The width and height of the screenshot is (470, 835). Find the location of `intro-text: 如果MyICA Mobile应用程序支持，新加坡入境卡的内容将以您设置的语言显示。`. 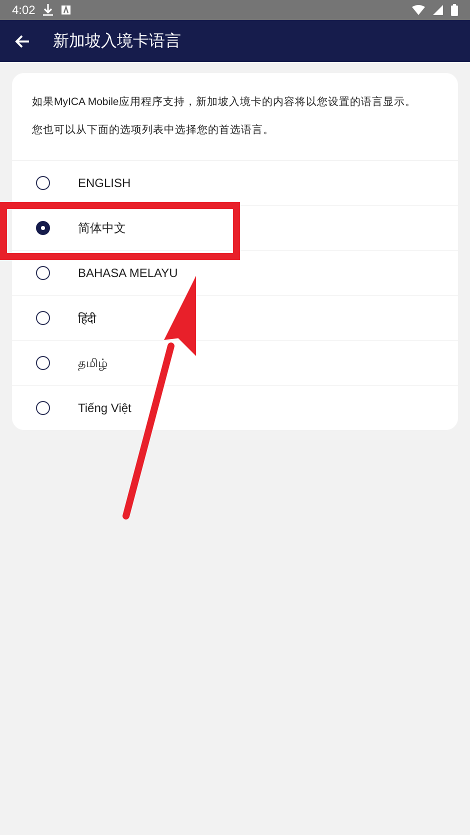

intro-text: 如果MyICA Mobile应用程序支持，新加坡入境卡的内容将以您设置的语言显示。 is located at coordinates (224, 102).